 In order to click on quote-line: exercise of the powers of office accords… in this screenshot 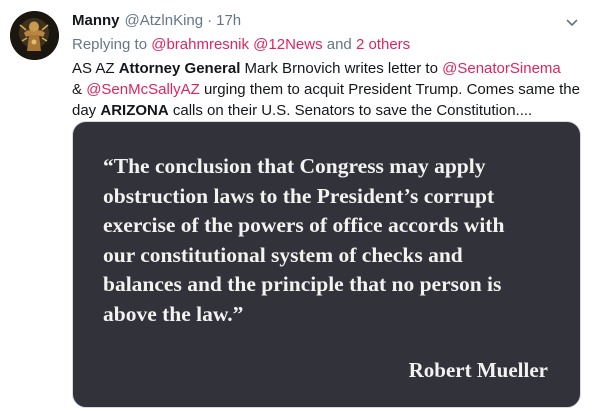, I will do `click(304, 225)`.